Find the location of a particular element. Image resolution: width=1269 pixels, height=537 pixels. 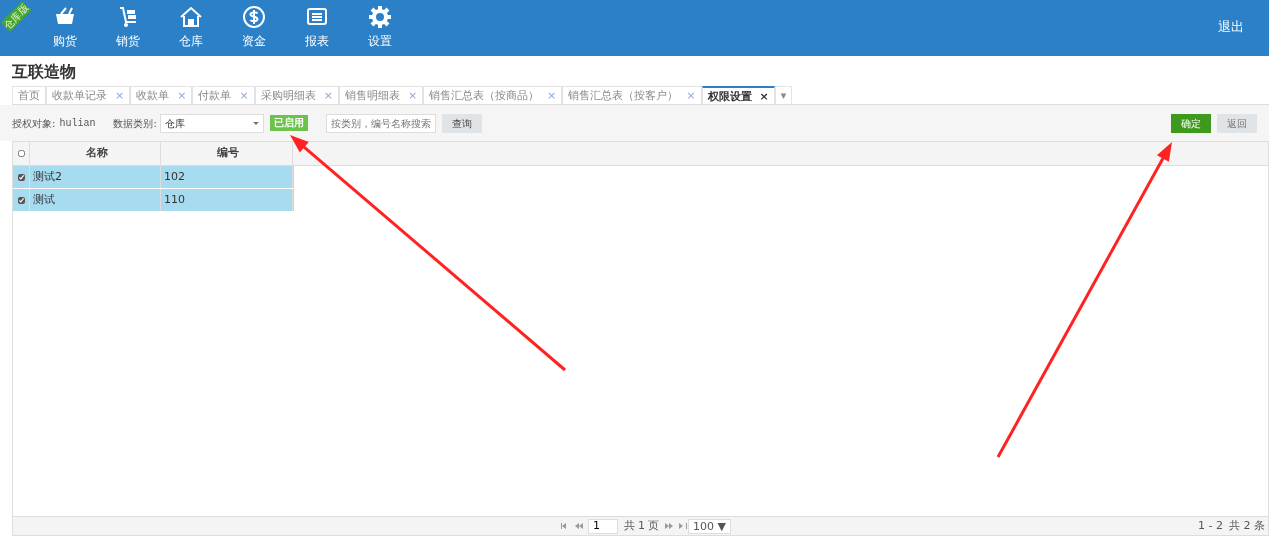

search-field: 按类别，编号名称搜索 is located at coordinates (380, 123).